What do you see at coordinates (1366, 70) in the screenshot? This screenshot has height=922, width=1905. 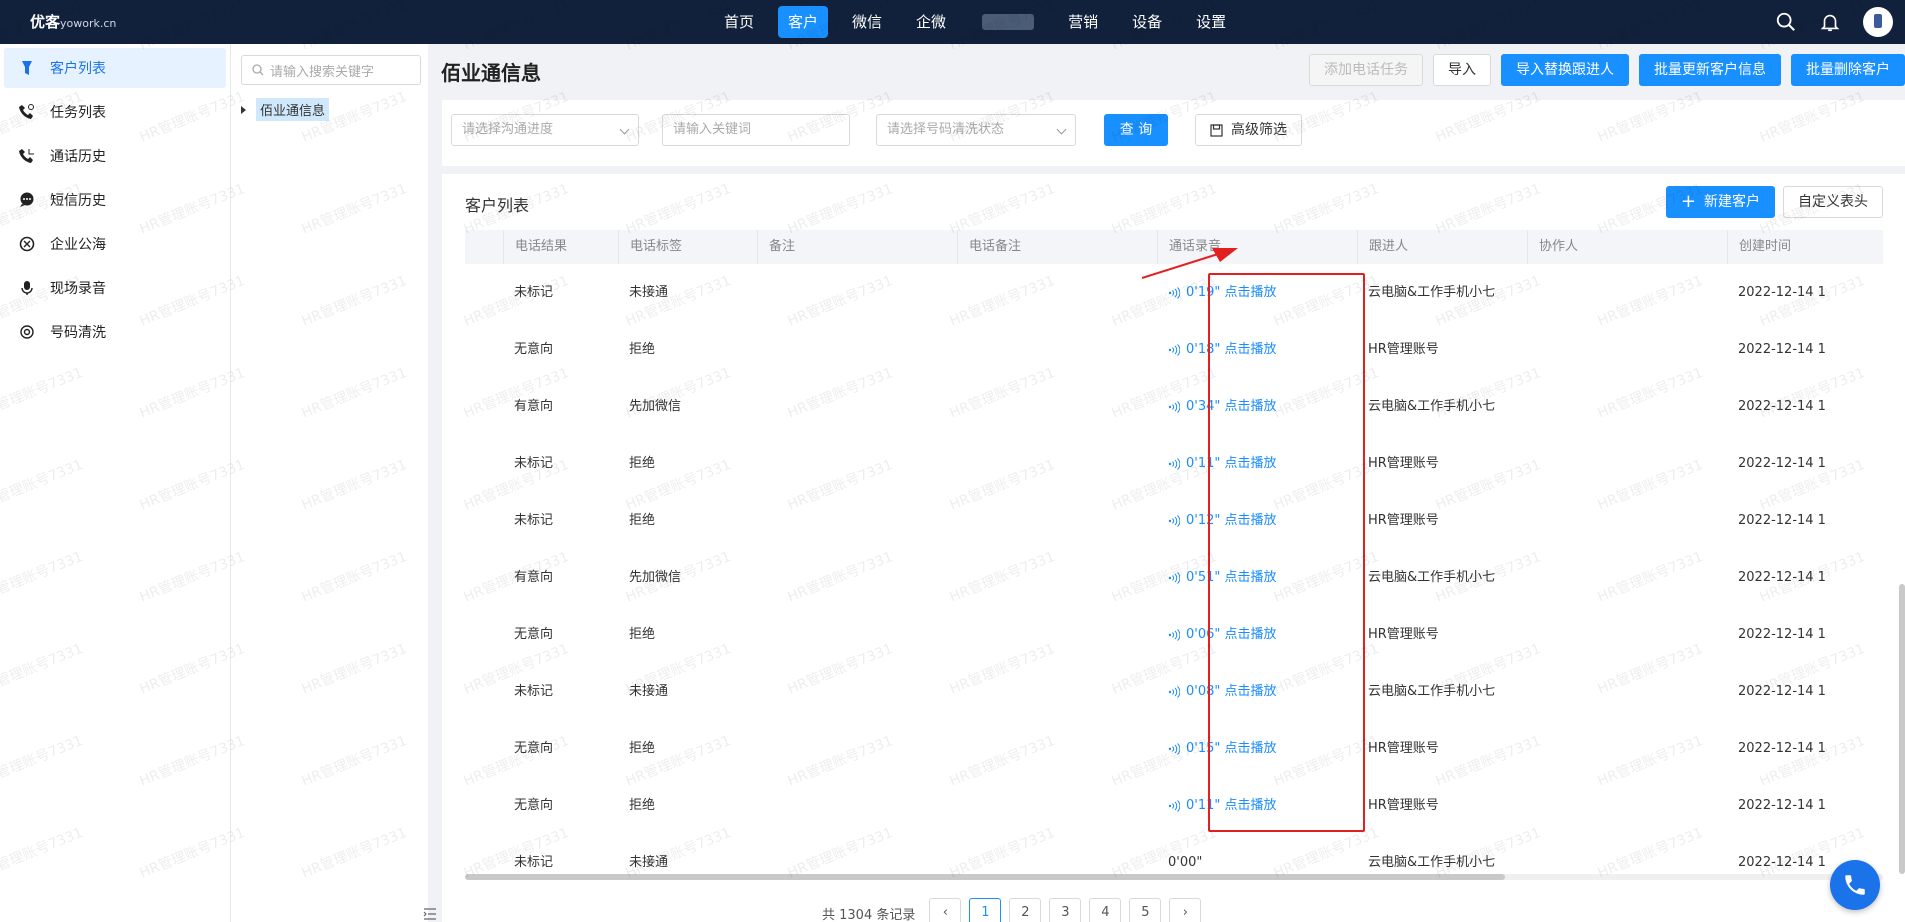 I see `add-call-task-button: 添加电话任务` at bounding box center [1366, 70].